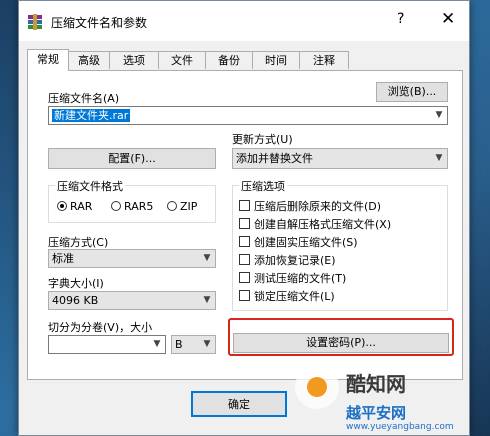 Image resolution: width=490 pixels, height=436 pixels. Describe the element at coordinates (90, 186) in the screenshot. I see `format-label: 压缩文件格式` at that location.